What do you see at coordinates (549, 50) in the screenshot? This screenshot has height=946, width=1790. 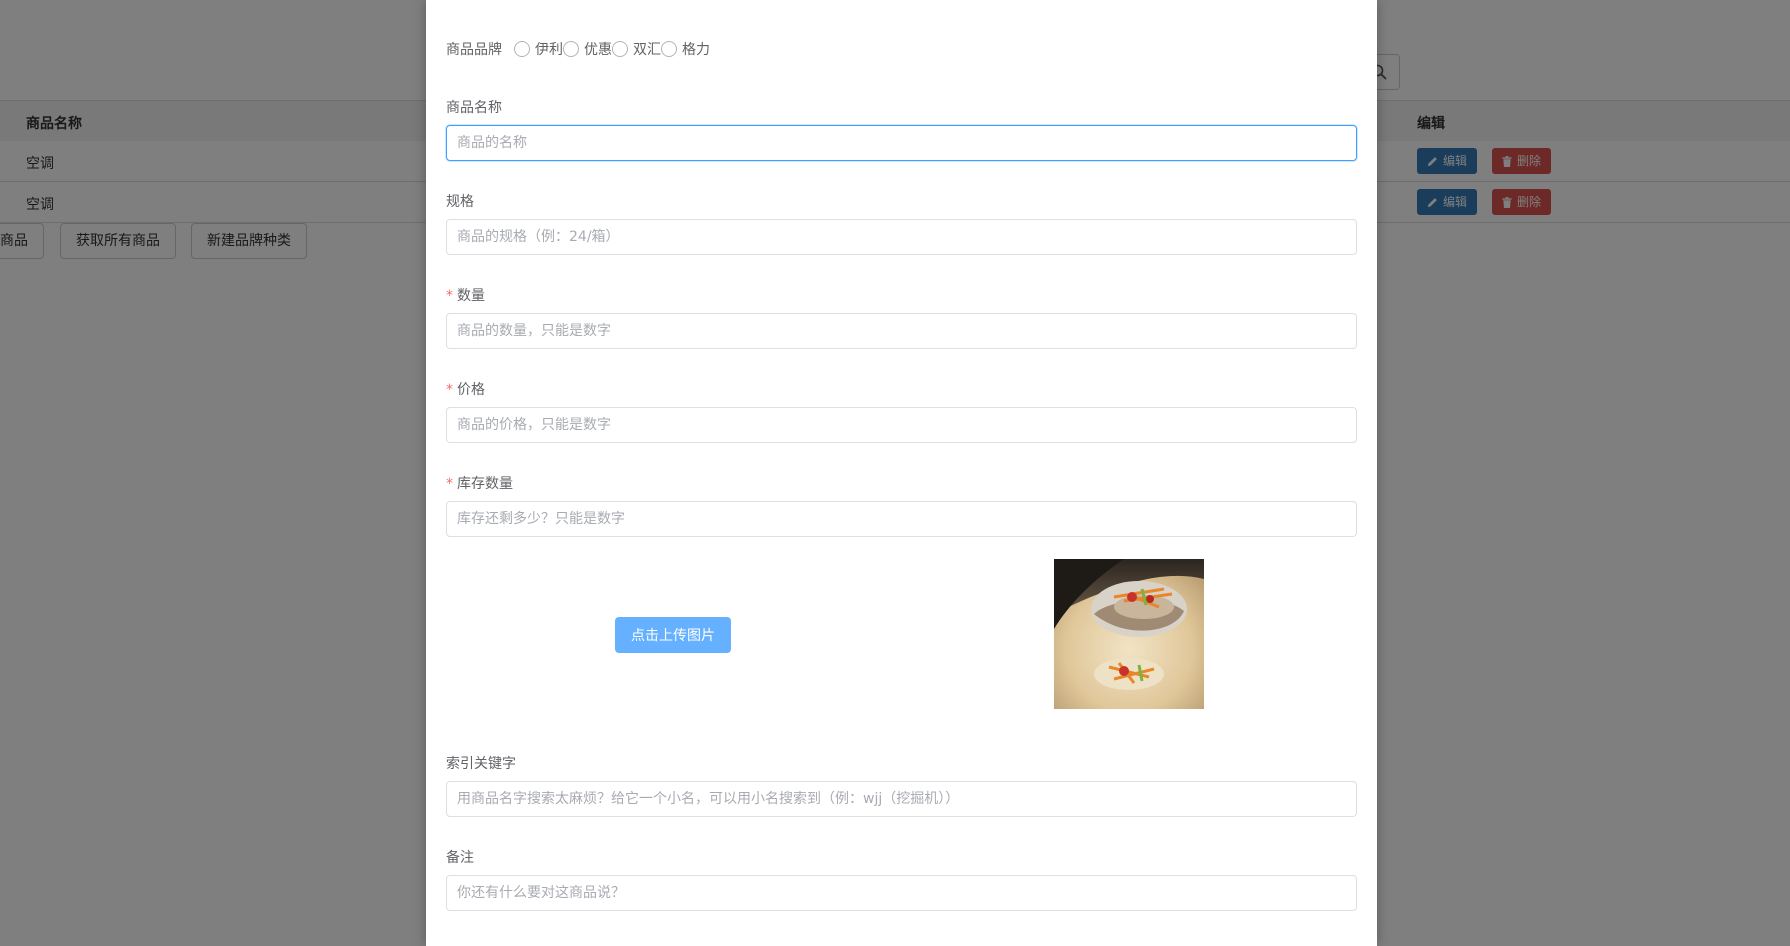 I see `brand-option-label: 伊利` at bounding box center [549, 50].